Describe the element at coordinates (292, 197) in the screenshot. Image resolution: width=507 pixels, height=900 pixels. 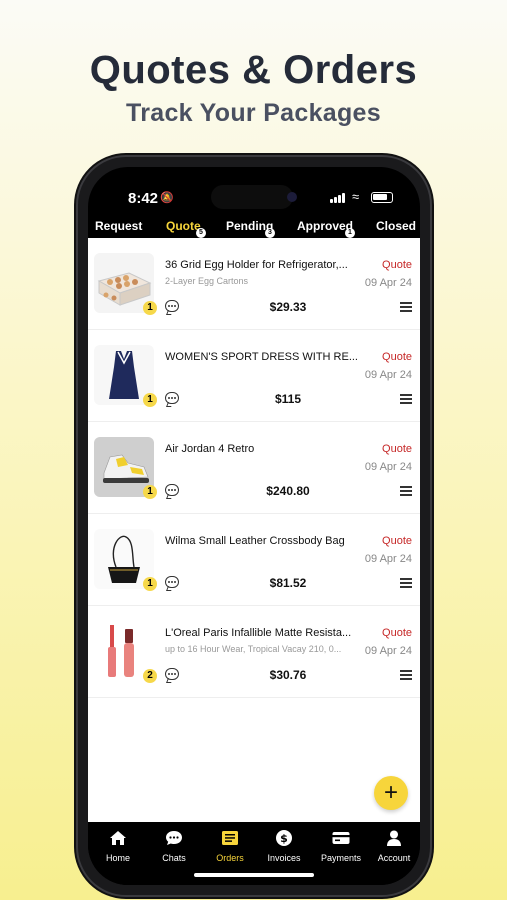
I see `camera-dot` at that location.